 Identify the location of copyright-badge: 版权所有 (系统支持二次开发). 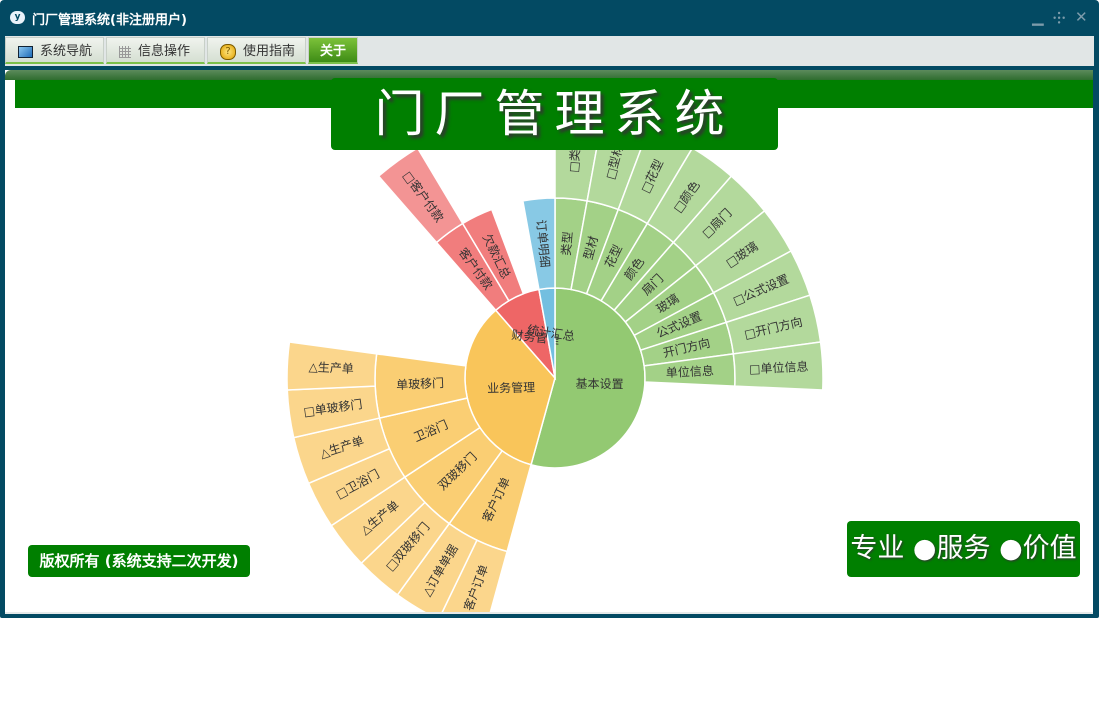
(139, 561).